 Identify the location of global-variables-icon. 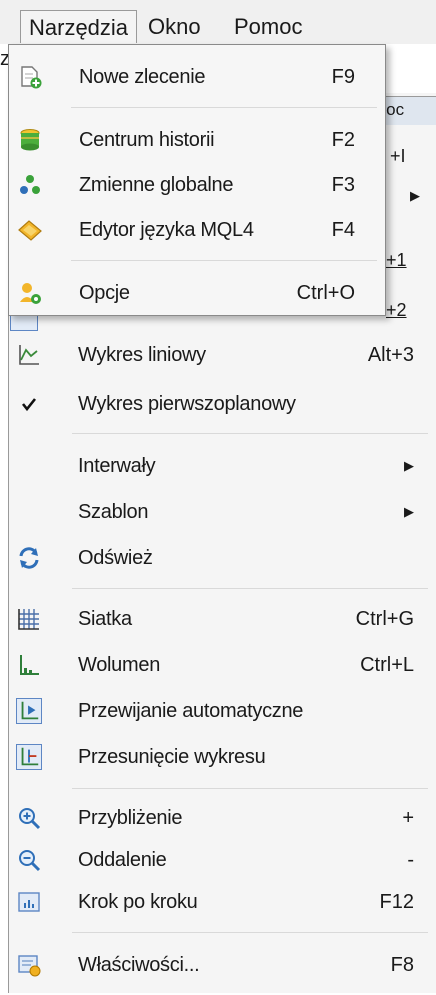
(30, 184).